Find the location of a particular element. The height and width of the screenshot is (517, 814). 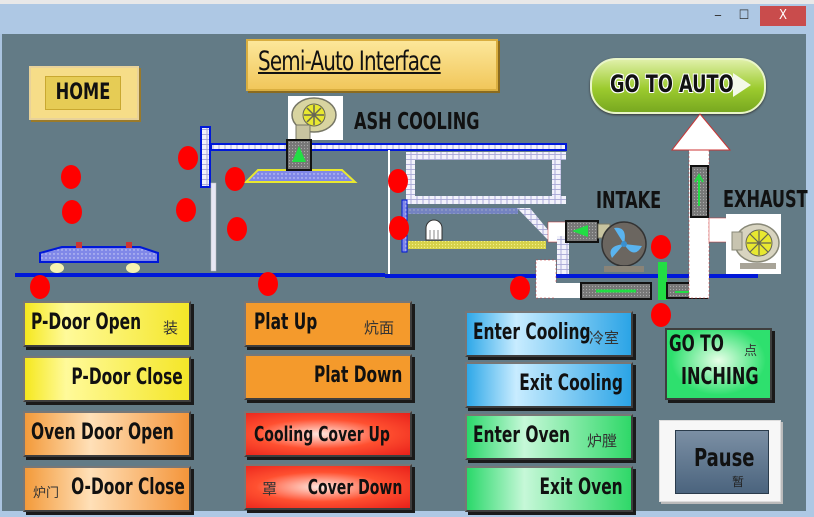

exit-cooling-button: Exit Cooling is located at coordinates (549, 385).